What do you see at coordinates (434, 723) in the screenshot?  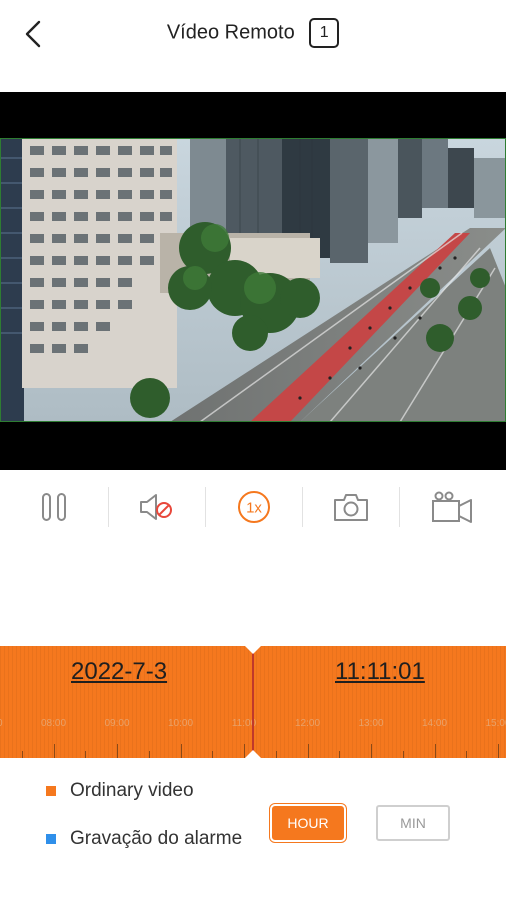 I see `timeline-tick-label: 14:00` at bounding box center [434, 723].